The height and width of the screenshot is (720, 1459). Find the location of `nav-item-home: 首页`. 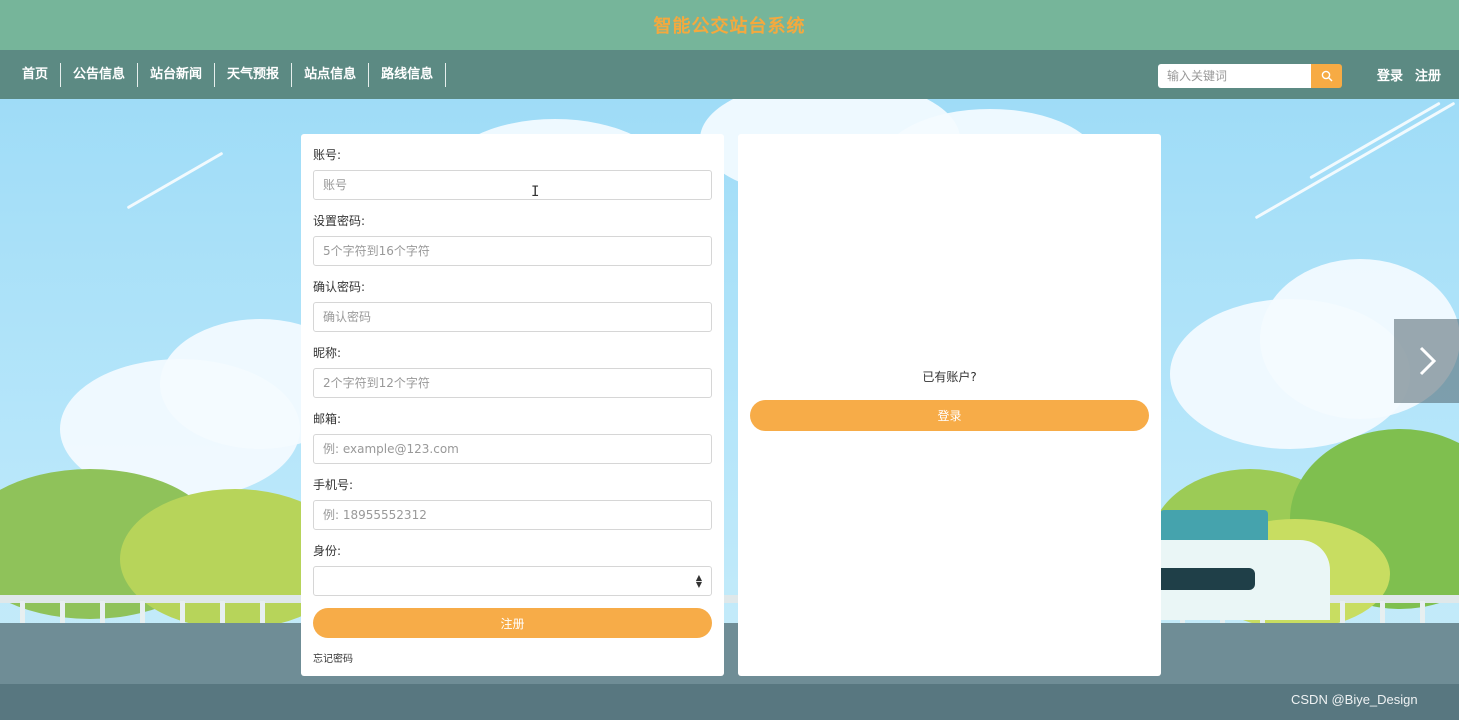

nav-item-home: 首页 is located at coordinates (36, 74).